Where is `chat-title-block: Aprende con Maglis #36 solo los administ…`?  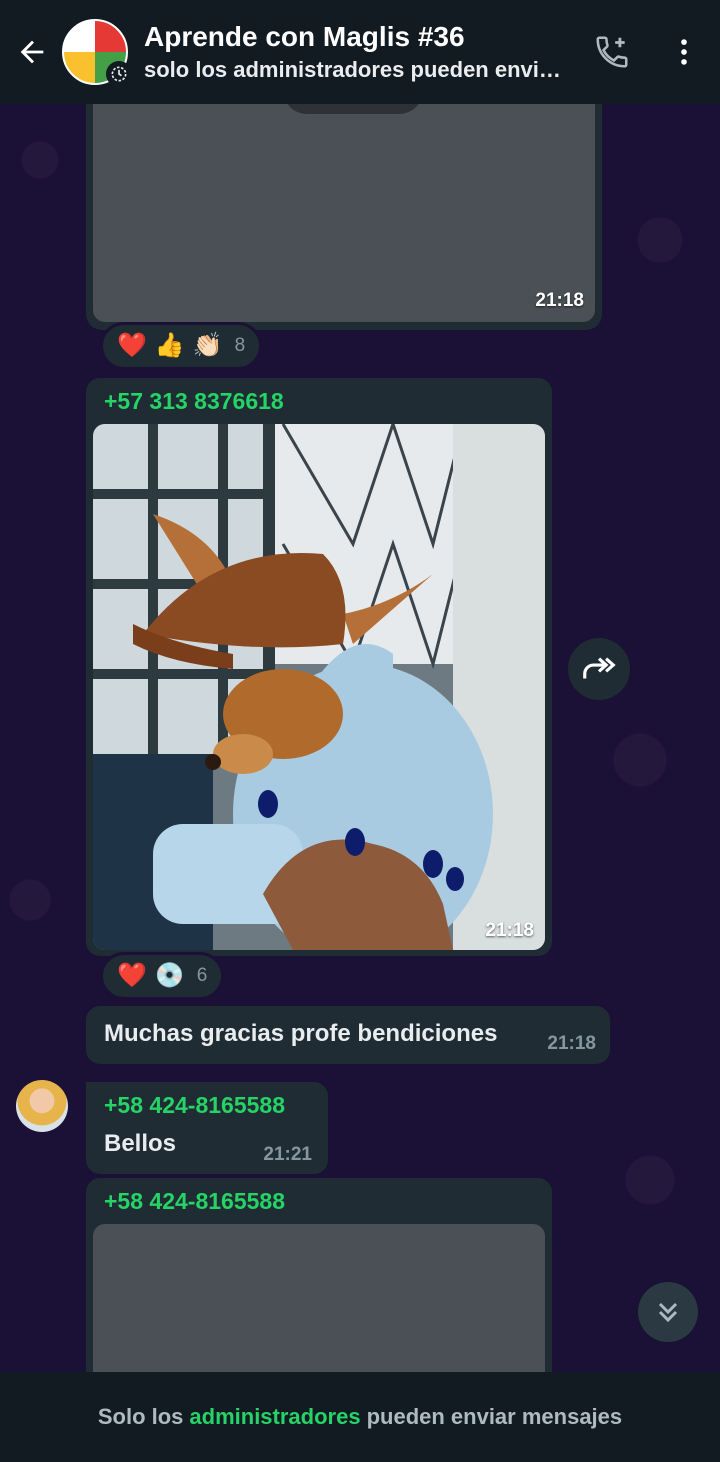 chat-title-block: Aprende con Maglis #36 solo los administ… is located at coordinates (360, 52).